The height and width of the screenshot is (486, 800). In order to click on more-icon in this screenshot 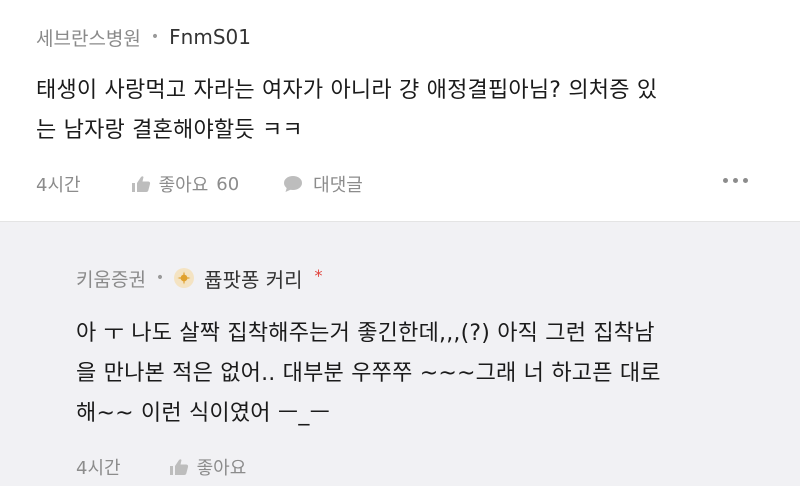, I will do `click(735, 180)`.